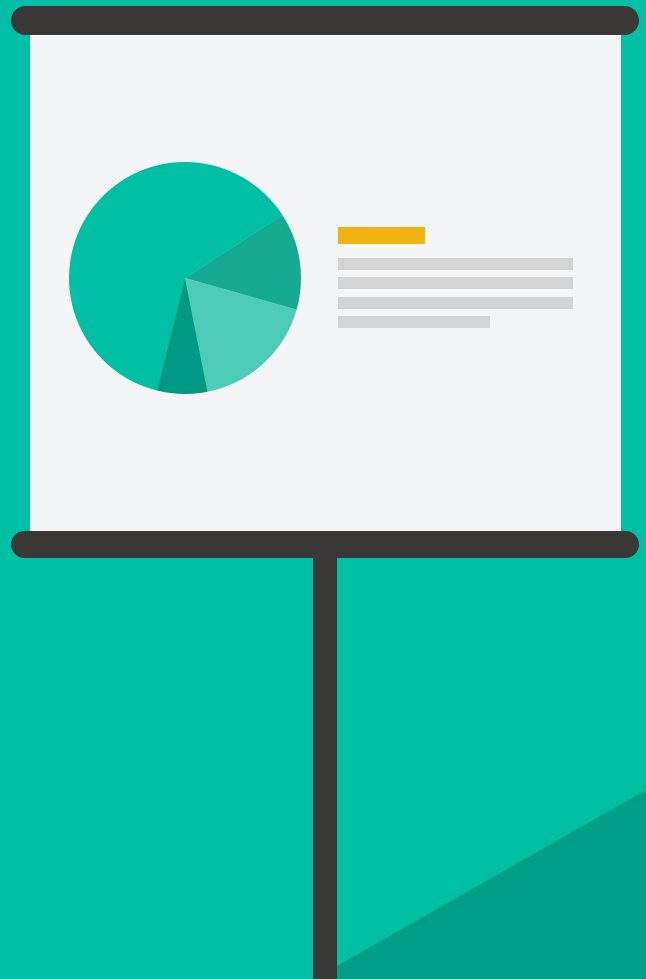 This screenshot has height=979, width=646. I want to click on slide-title-bar, so click(381, 235).